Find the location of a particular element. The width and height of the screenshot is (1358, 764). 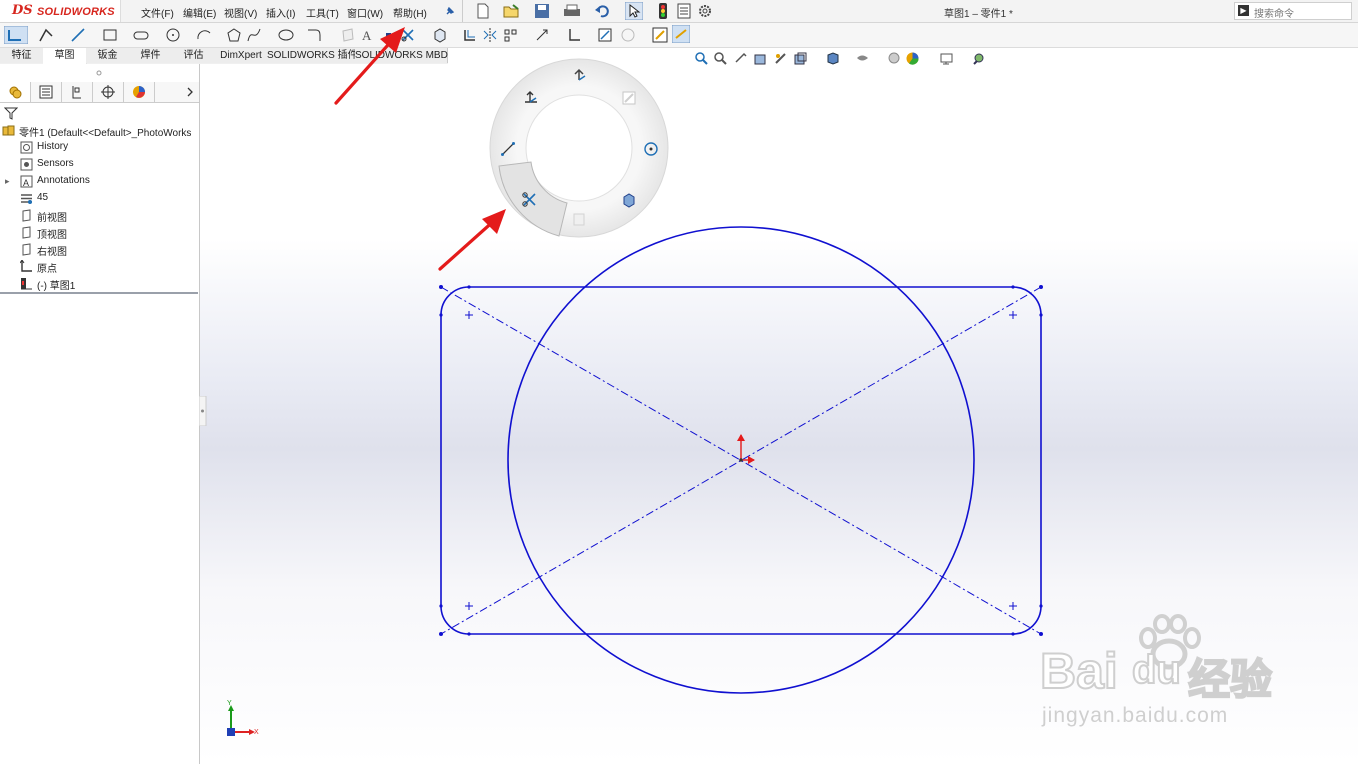

options-gear-icon is located at coordinates (705, 11).